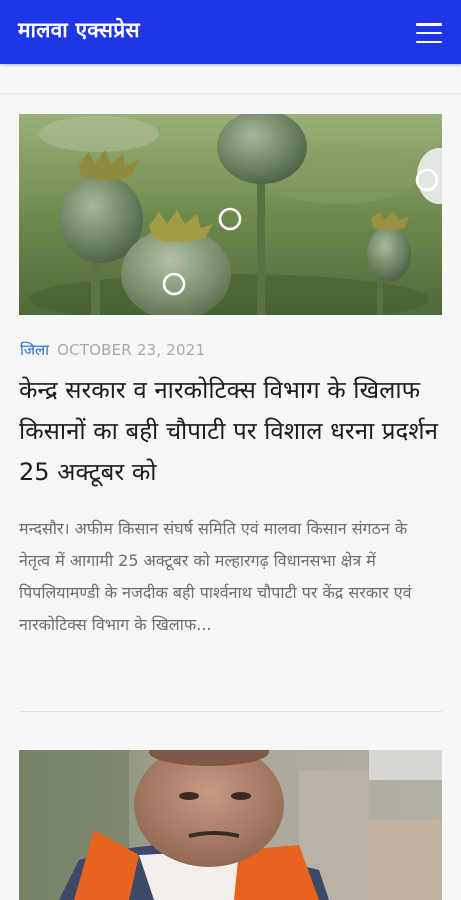 This screenshot has width=461, height=900. What do you see at coordinates (34, 350) in the screenshot?
I see `article-category: जिला` at bounding box center [34, 350].